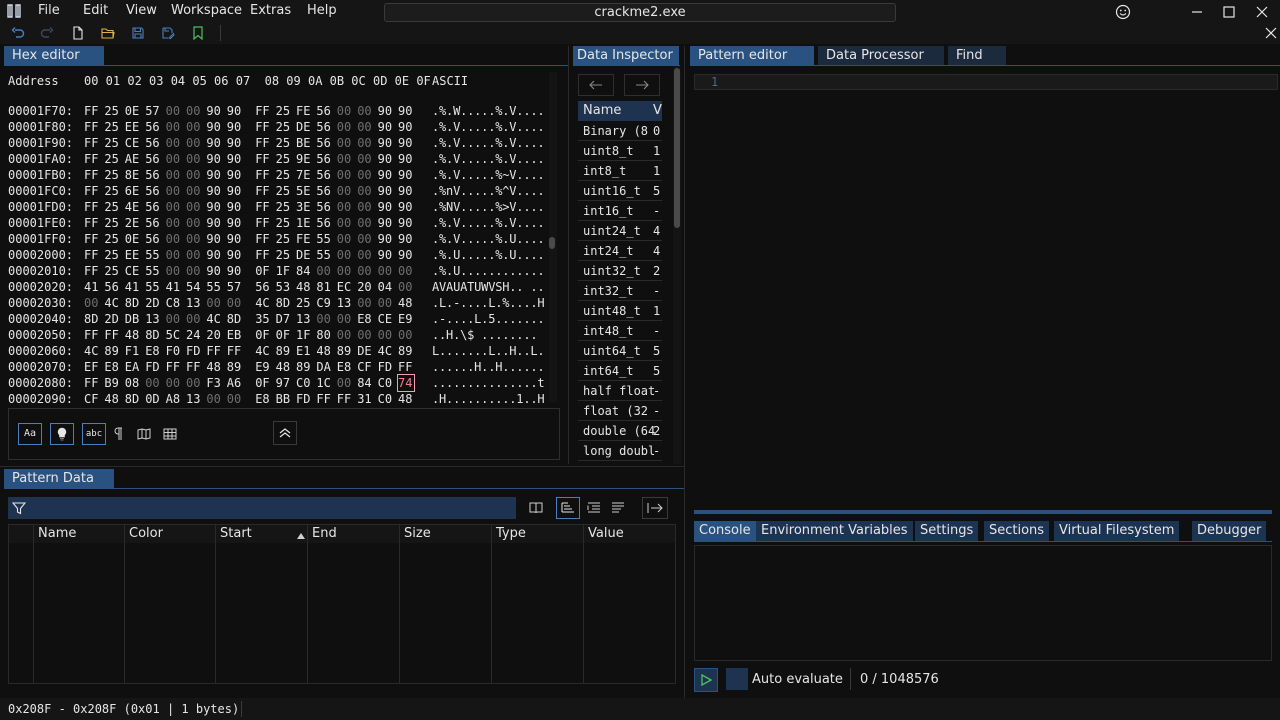 The height and width of the screenshot is (720, 1280). I want to click on hex-byte: EA, so click(133, 367).